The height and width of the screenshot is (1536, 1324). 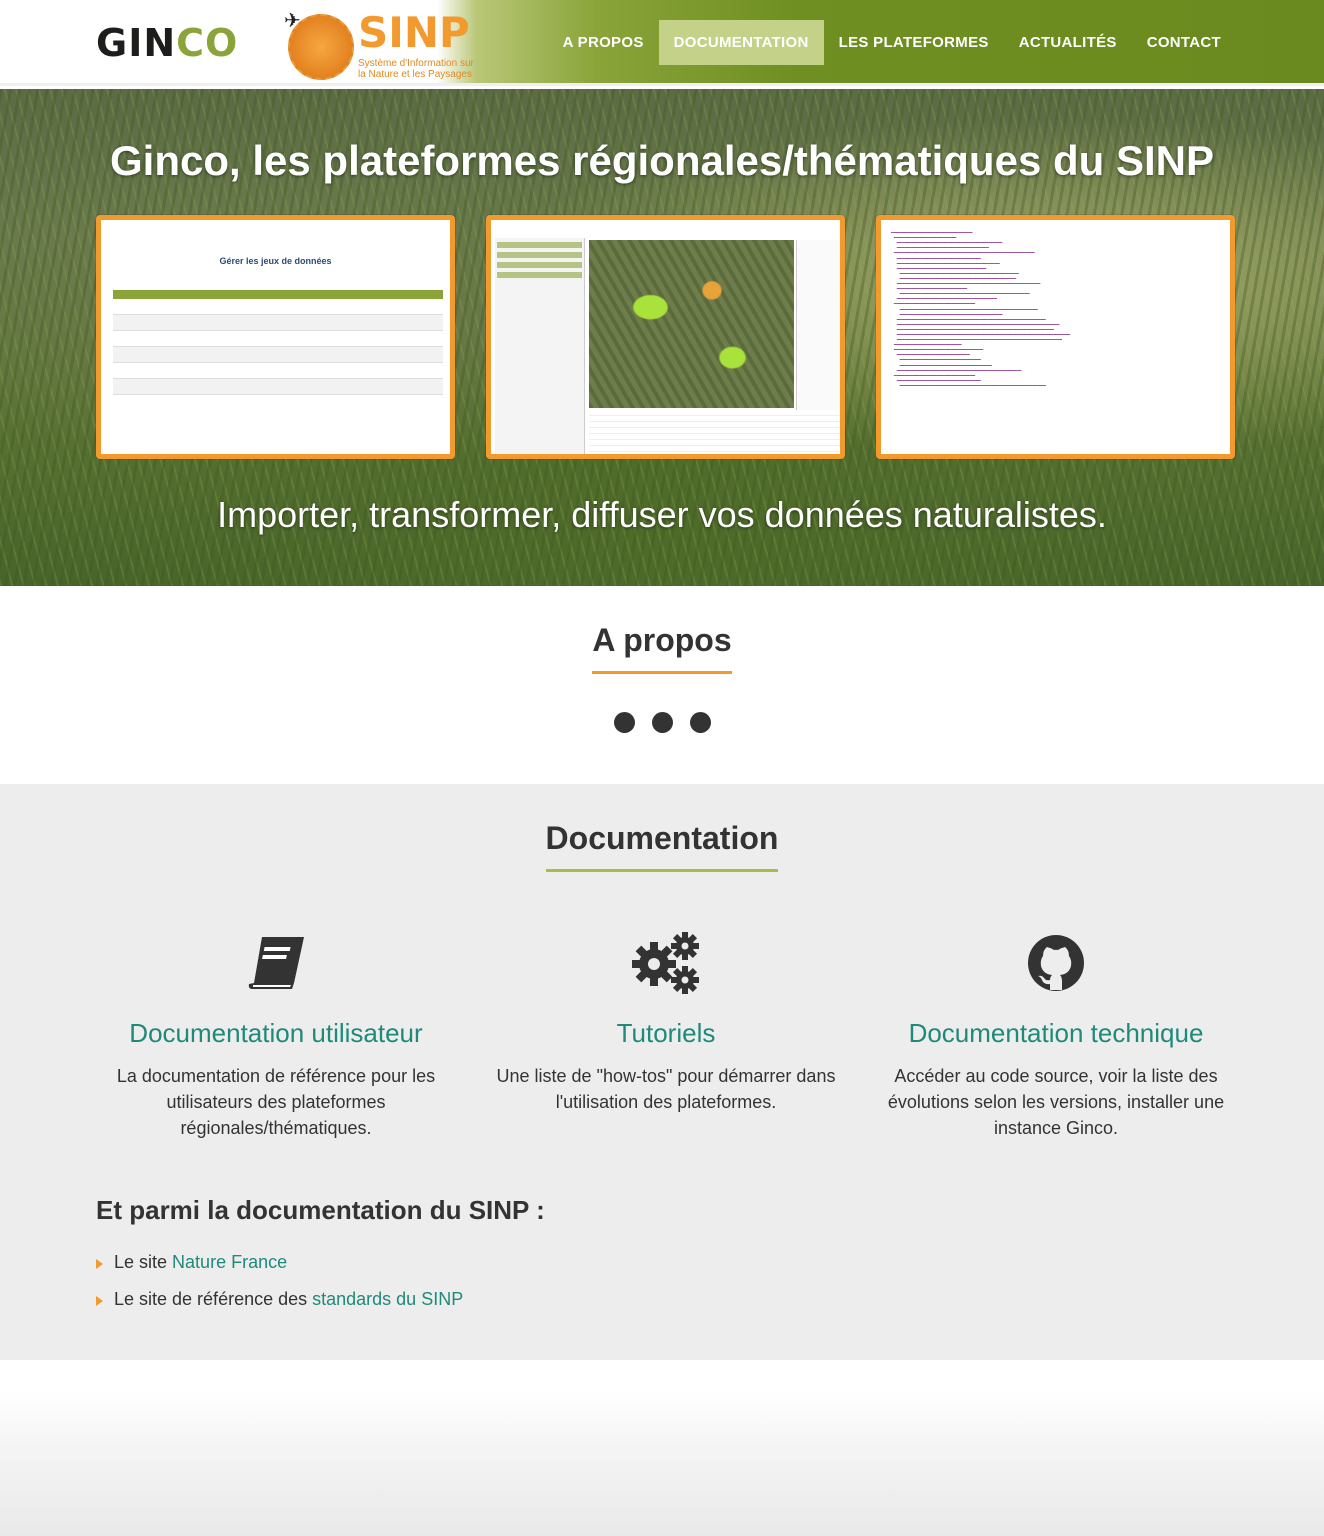 I want to click on nav-documentation: DOCUMENTATION, so click(x=741, y=42).